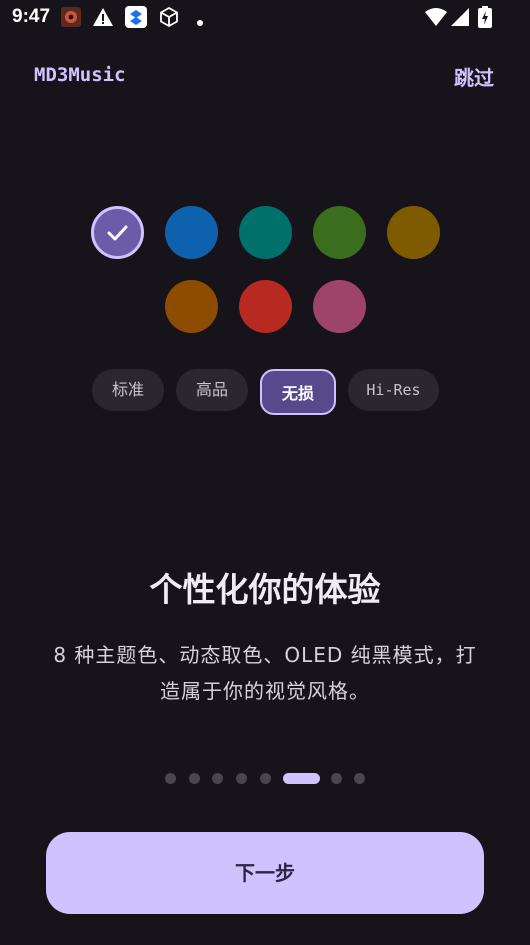 The image size is (530, 945). I want to click on quality-chip-lossless: 无损, so click(298, 392).